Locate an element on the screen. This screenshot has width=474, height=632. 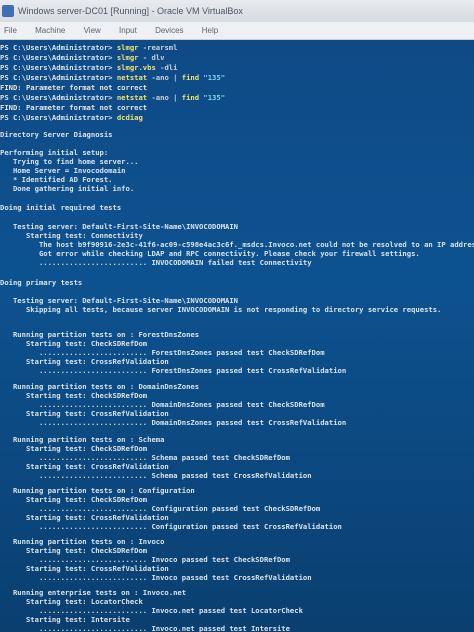
virtualbox-icon is located at coordinates (8, 11).